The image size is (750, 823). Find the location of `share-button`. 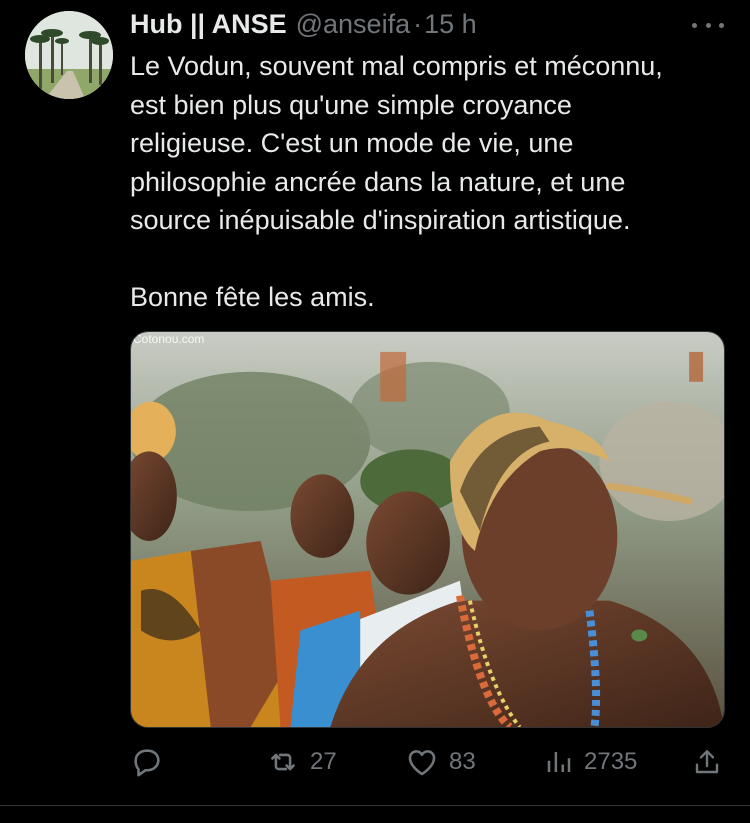

share-button is located at coordinates (707, 762).